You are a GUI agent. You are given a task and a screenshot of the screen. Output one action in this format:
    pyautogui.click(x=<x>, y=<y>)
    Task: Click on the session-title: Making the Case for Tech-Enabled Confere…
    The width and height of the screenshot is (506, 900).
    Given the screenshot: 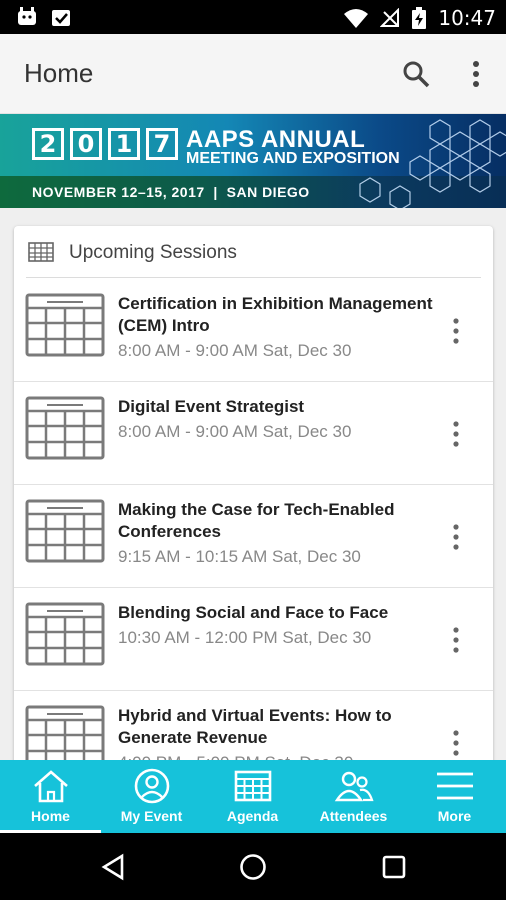 What is the action you would take?
    pyautogui.click(x=256, y=520)
    